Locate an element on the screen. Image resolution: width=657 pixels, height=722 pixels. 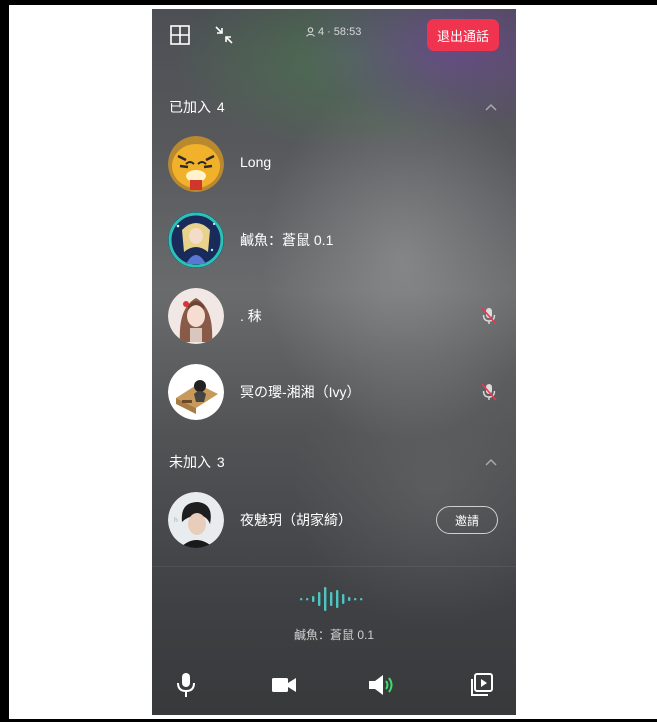
microphone-icon is located at coordinates (186, 685).